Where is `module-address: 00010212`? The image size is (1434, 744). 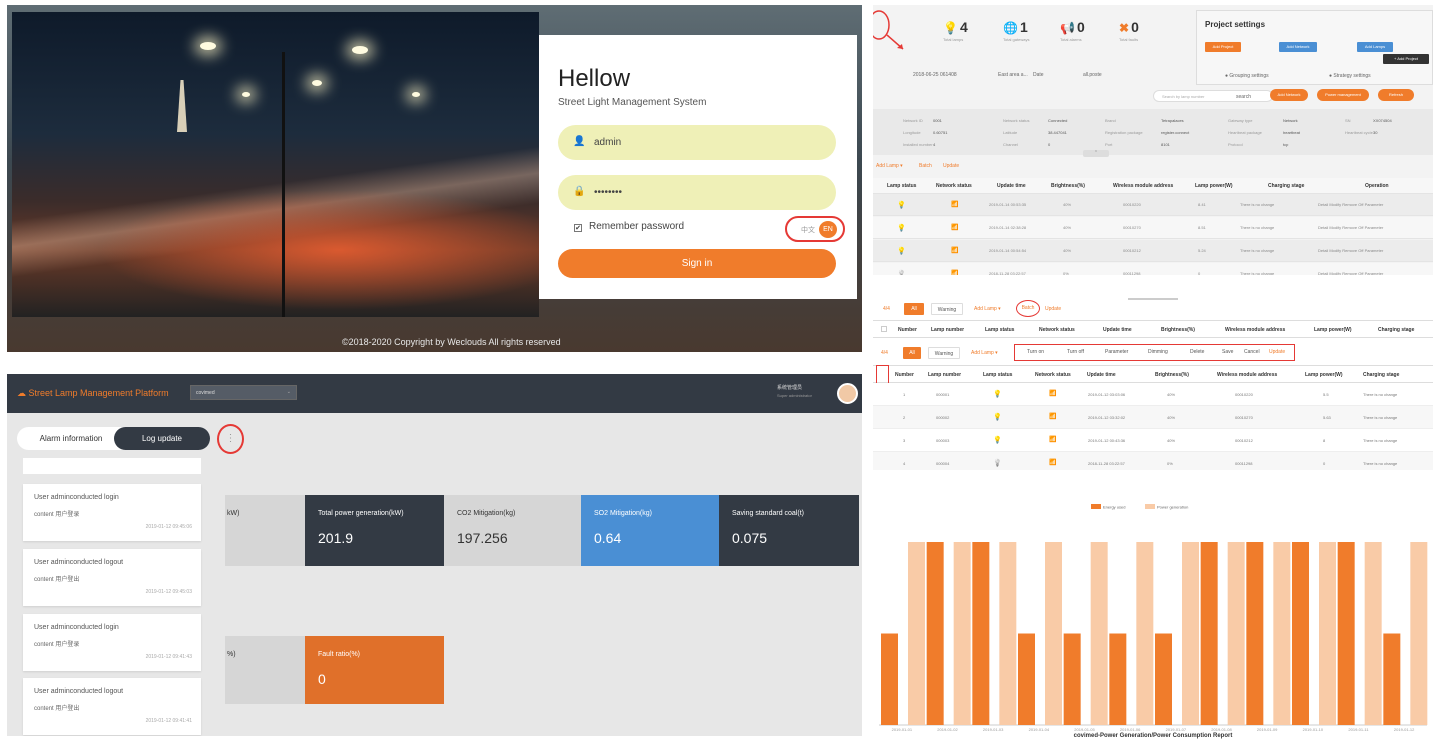
module-address: 00010212 is located at coordinates (1244, 440).